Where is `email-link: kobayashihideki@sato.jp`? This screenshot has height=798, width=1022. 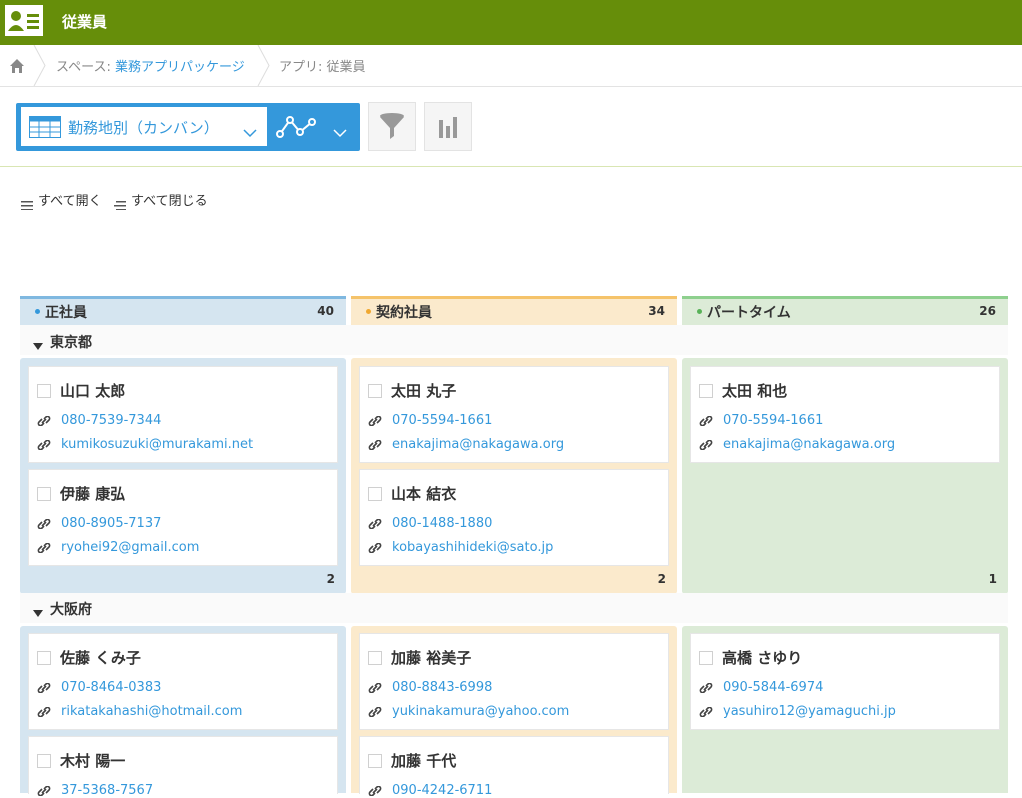
email-link: kobayashihideki@sato.jp is located at coordinates (472, 547).